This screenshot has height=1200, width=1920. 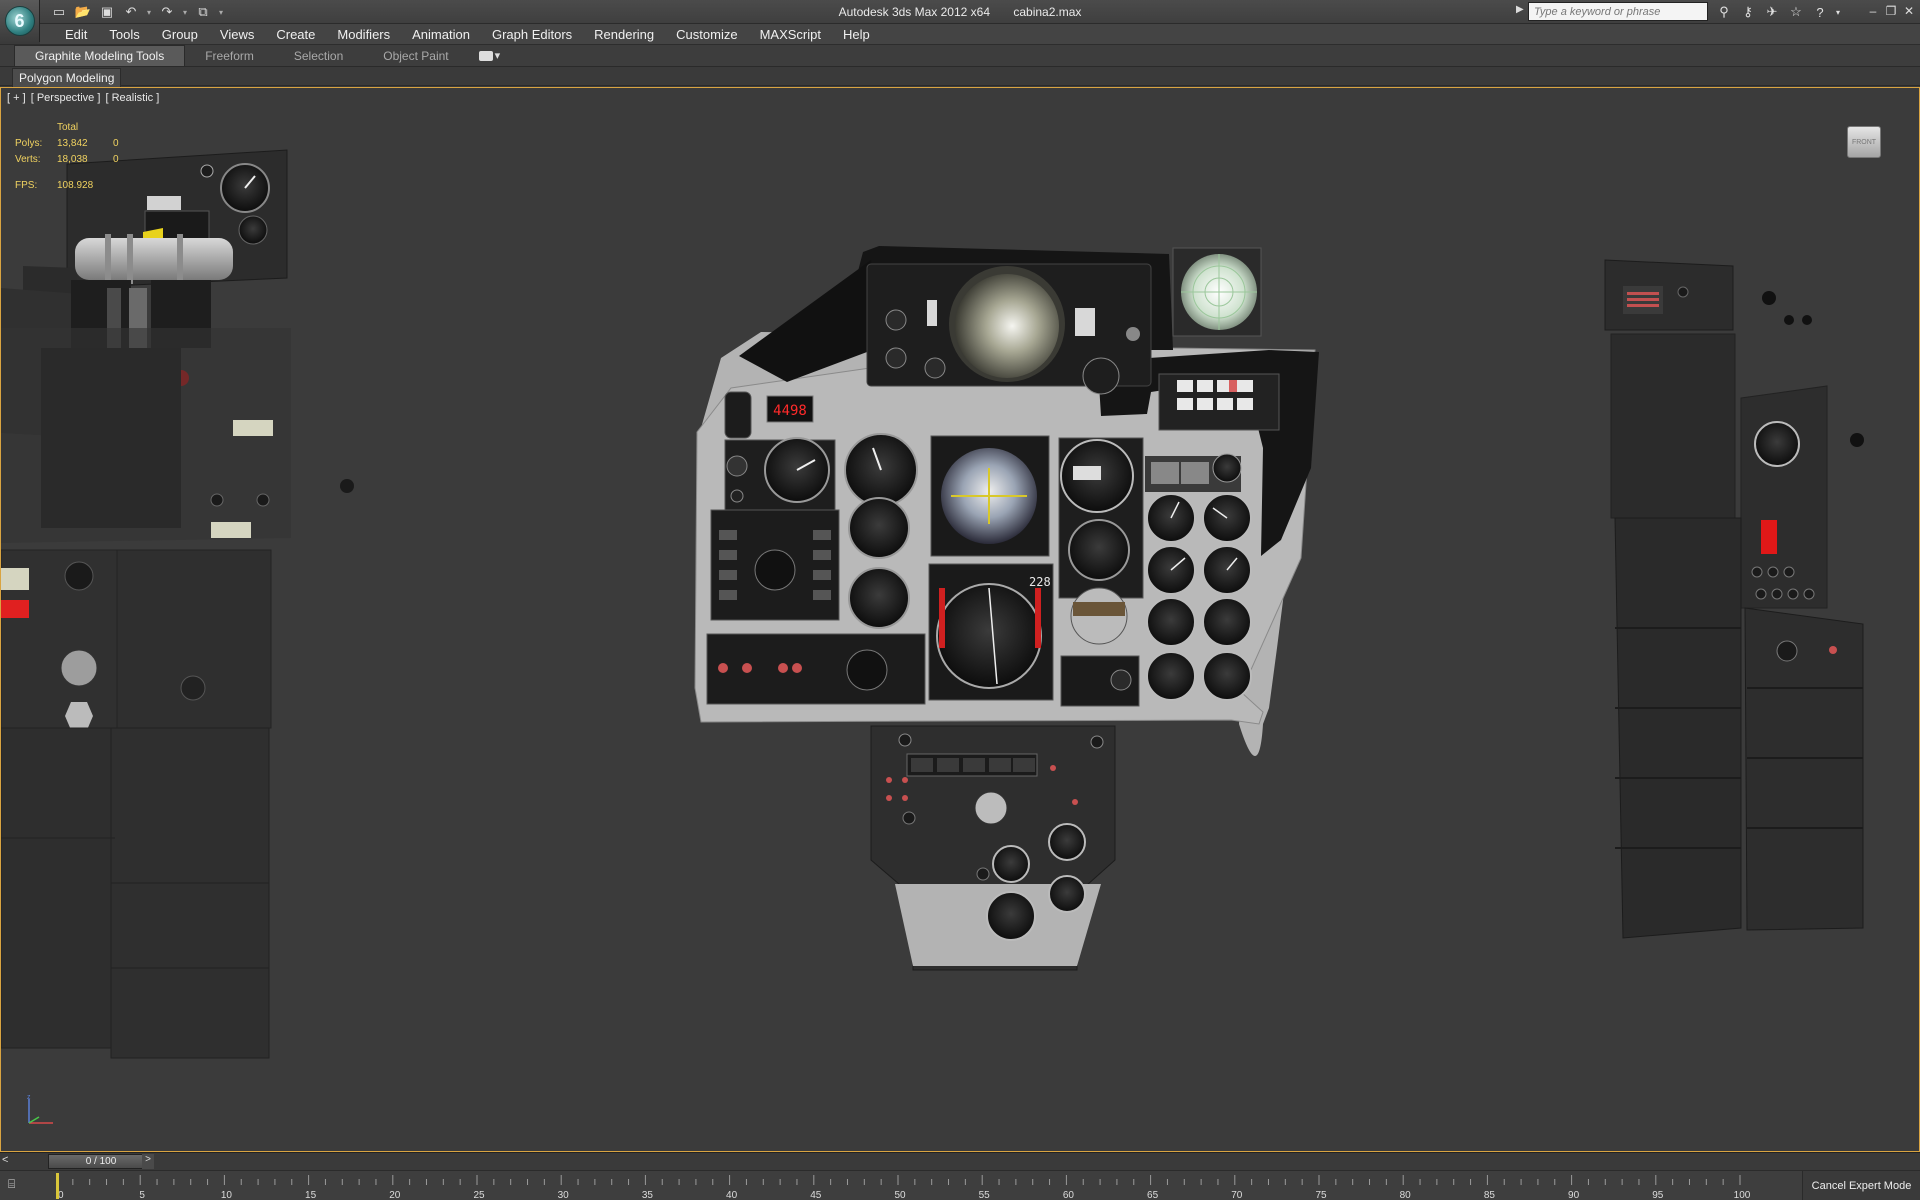 I want to click on menu-edit: Edit, so click(x=76, y=34).